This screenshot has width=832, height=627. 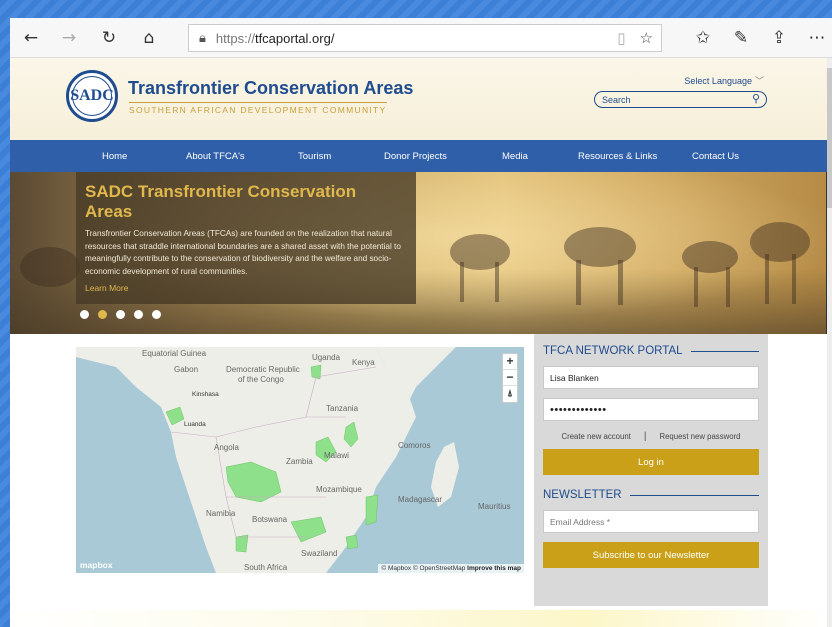 What do you see at coordinates (510, 362) in the screenshot?
I see `zoom-in-button: +` at bounding box center [510, 362].